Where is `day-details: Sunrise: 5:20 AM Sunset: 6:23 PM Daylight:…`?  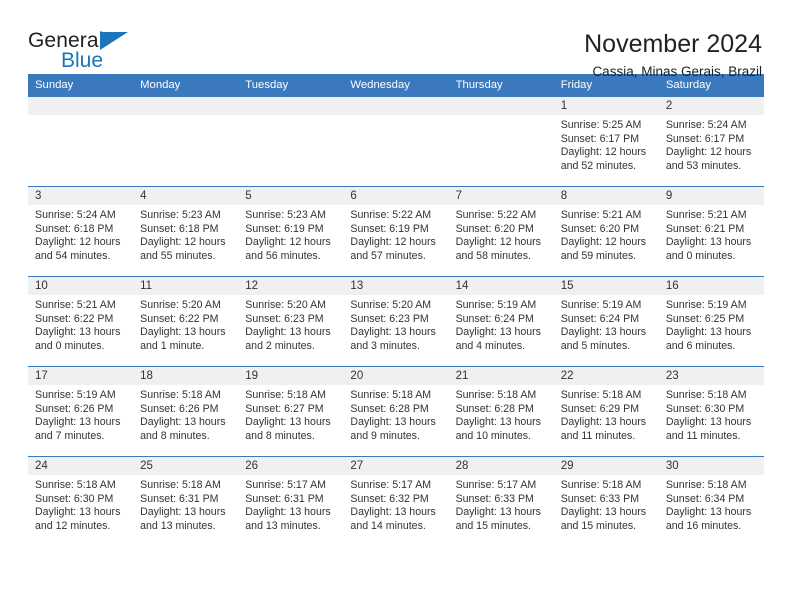 day-details: Sunrise: 5:20 AM Sunset: 6:23 PM Daylight:… is located at coordinates (395, 324).